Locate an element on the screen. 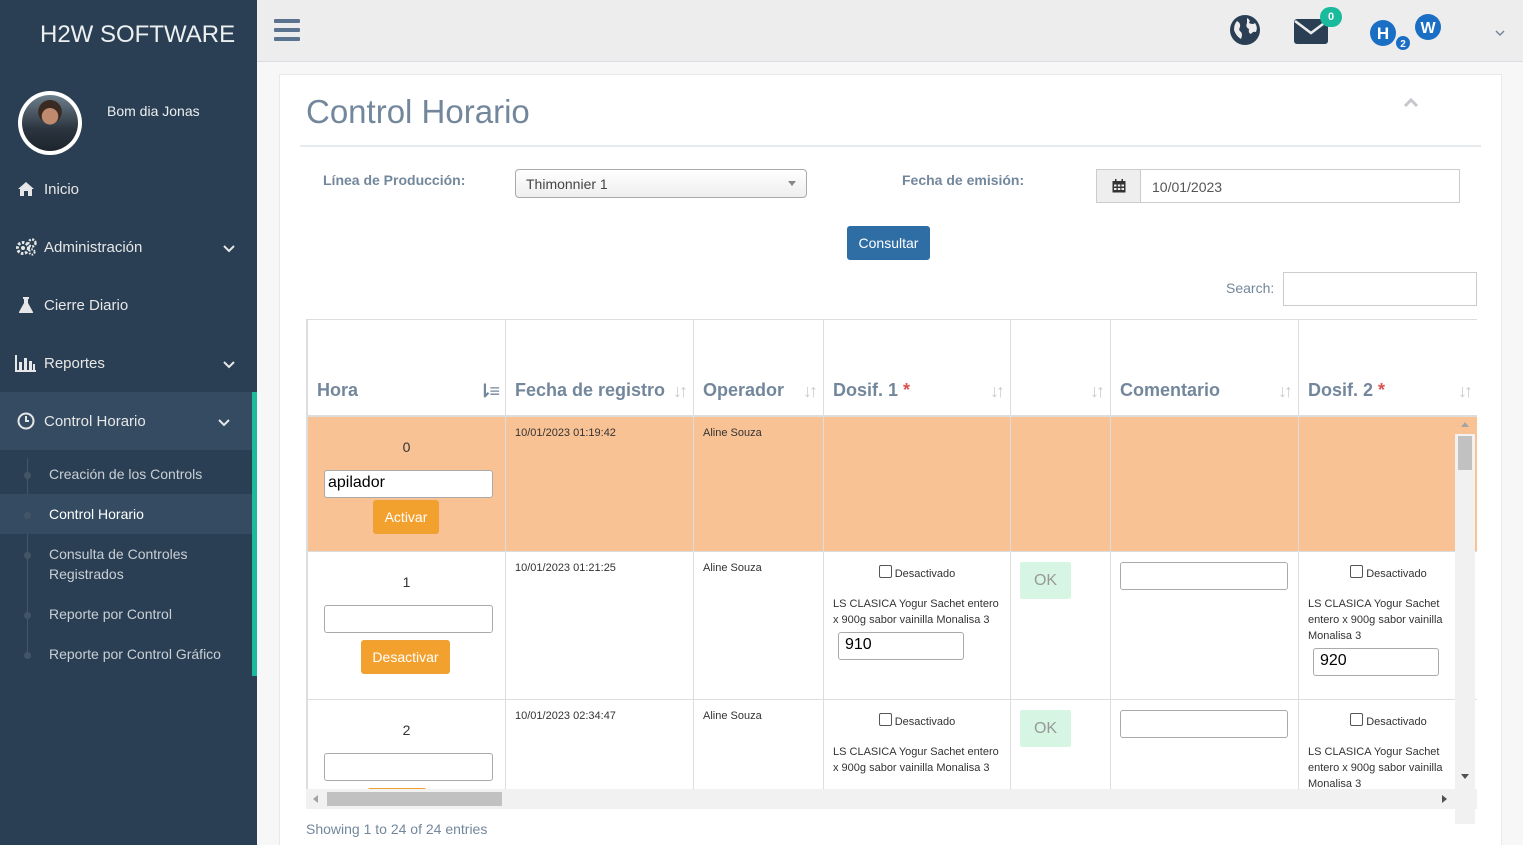 Image resolution: width=1523 pixels, height=845 pixels. cell-hora: 0 apilador Activar is located at coordinates (406, 483).